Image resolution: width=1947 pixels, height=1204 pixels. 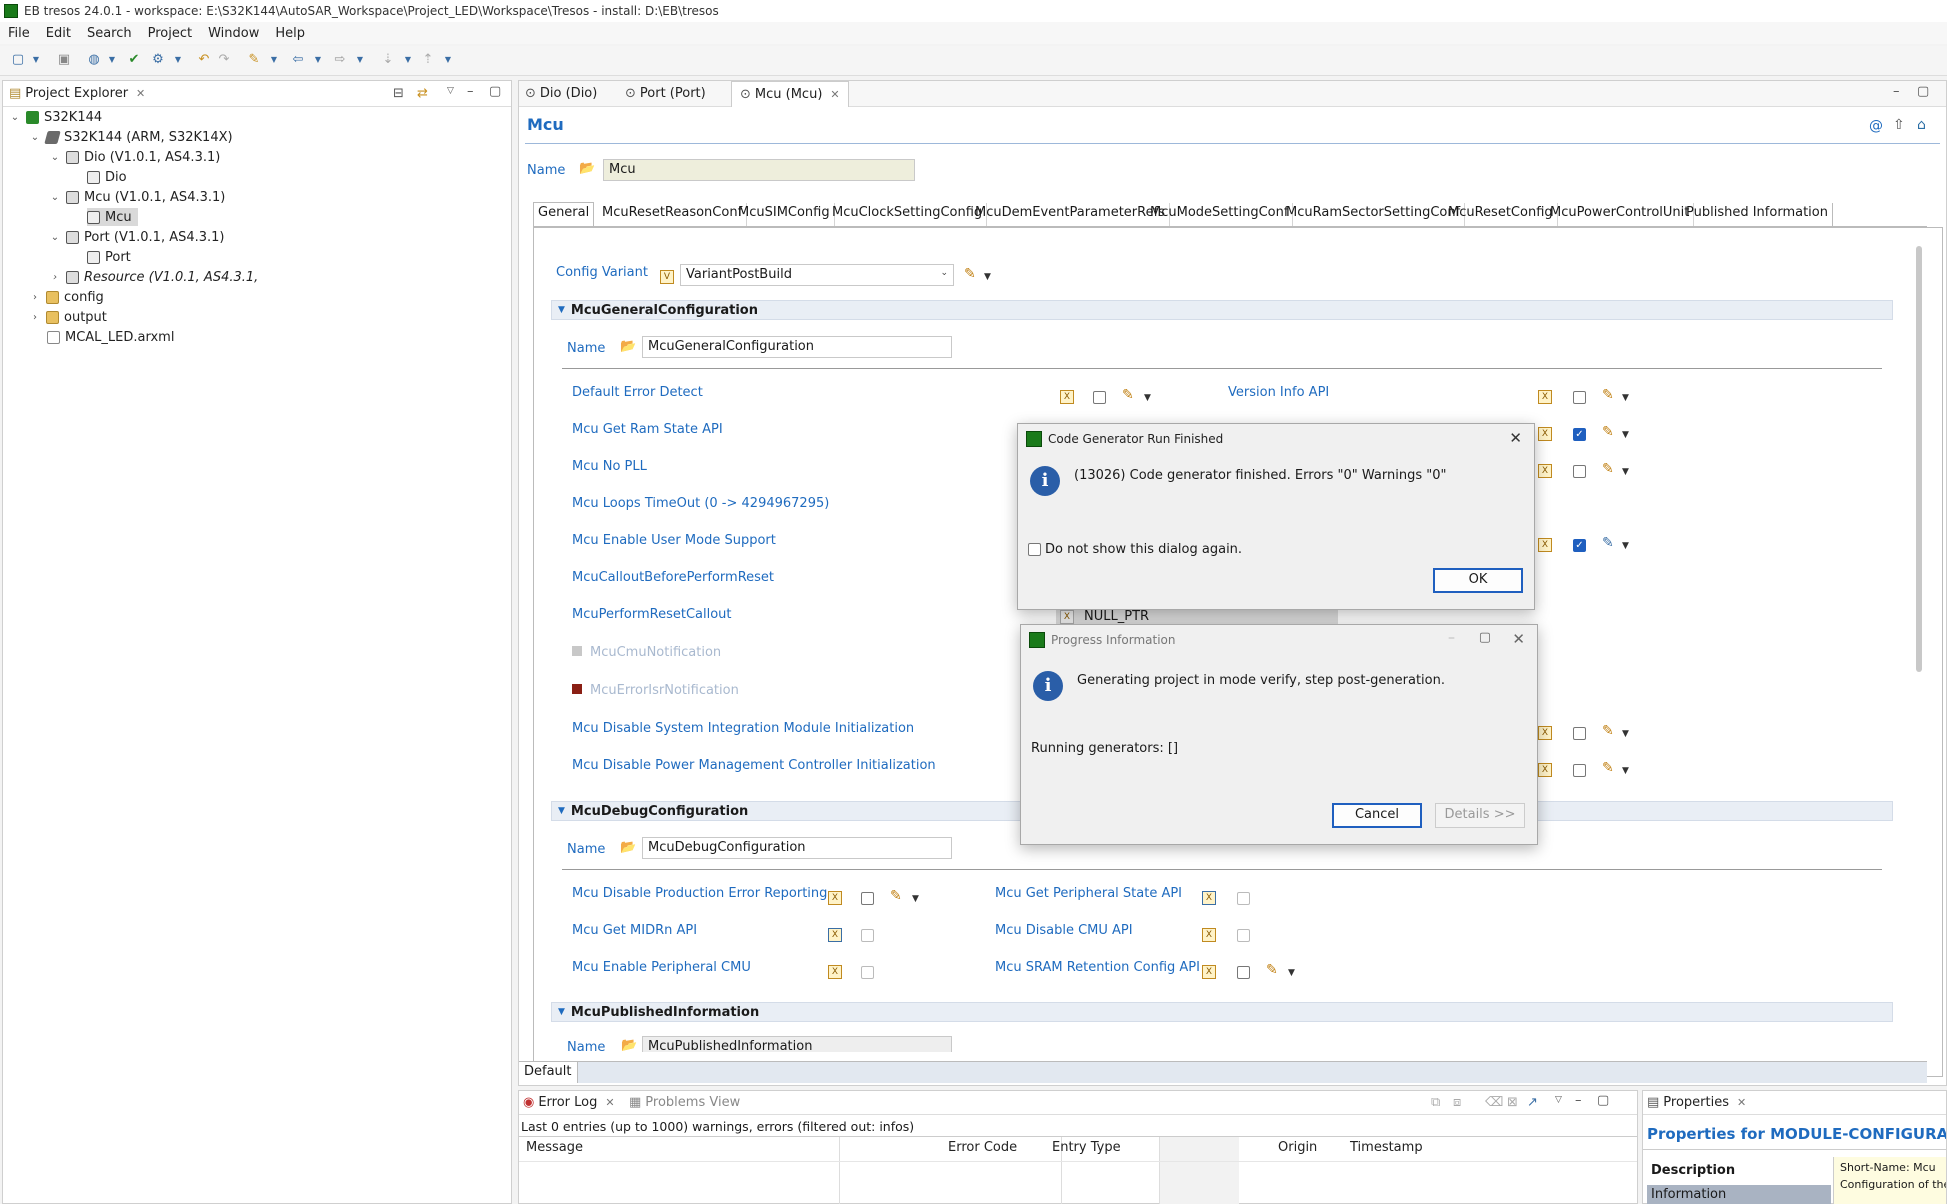 I want to click on get-peripheral-state-api-checkbox, so click(x=1243, y=898).